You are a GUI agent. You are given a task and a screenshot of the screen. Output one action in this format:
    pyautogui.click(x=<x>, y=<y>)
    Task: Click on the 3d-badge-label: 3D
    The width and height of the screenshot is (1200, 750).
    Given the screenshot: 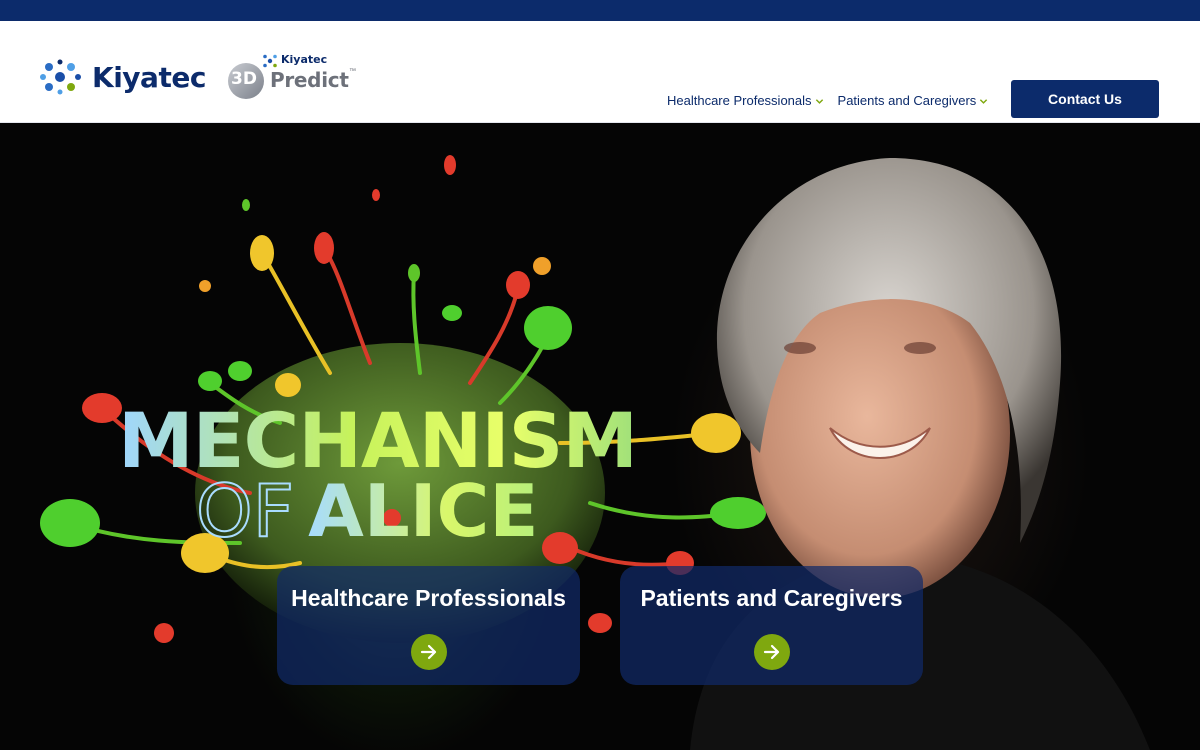 What is the action you would take?
    pyautogui.click(x=244, y=79)
    